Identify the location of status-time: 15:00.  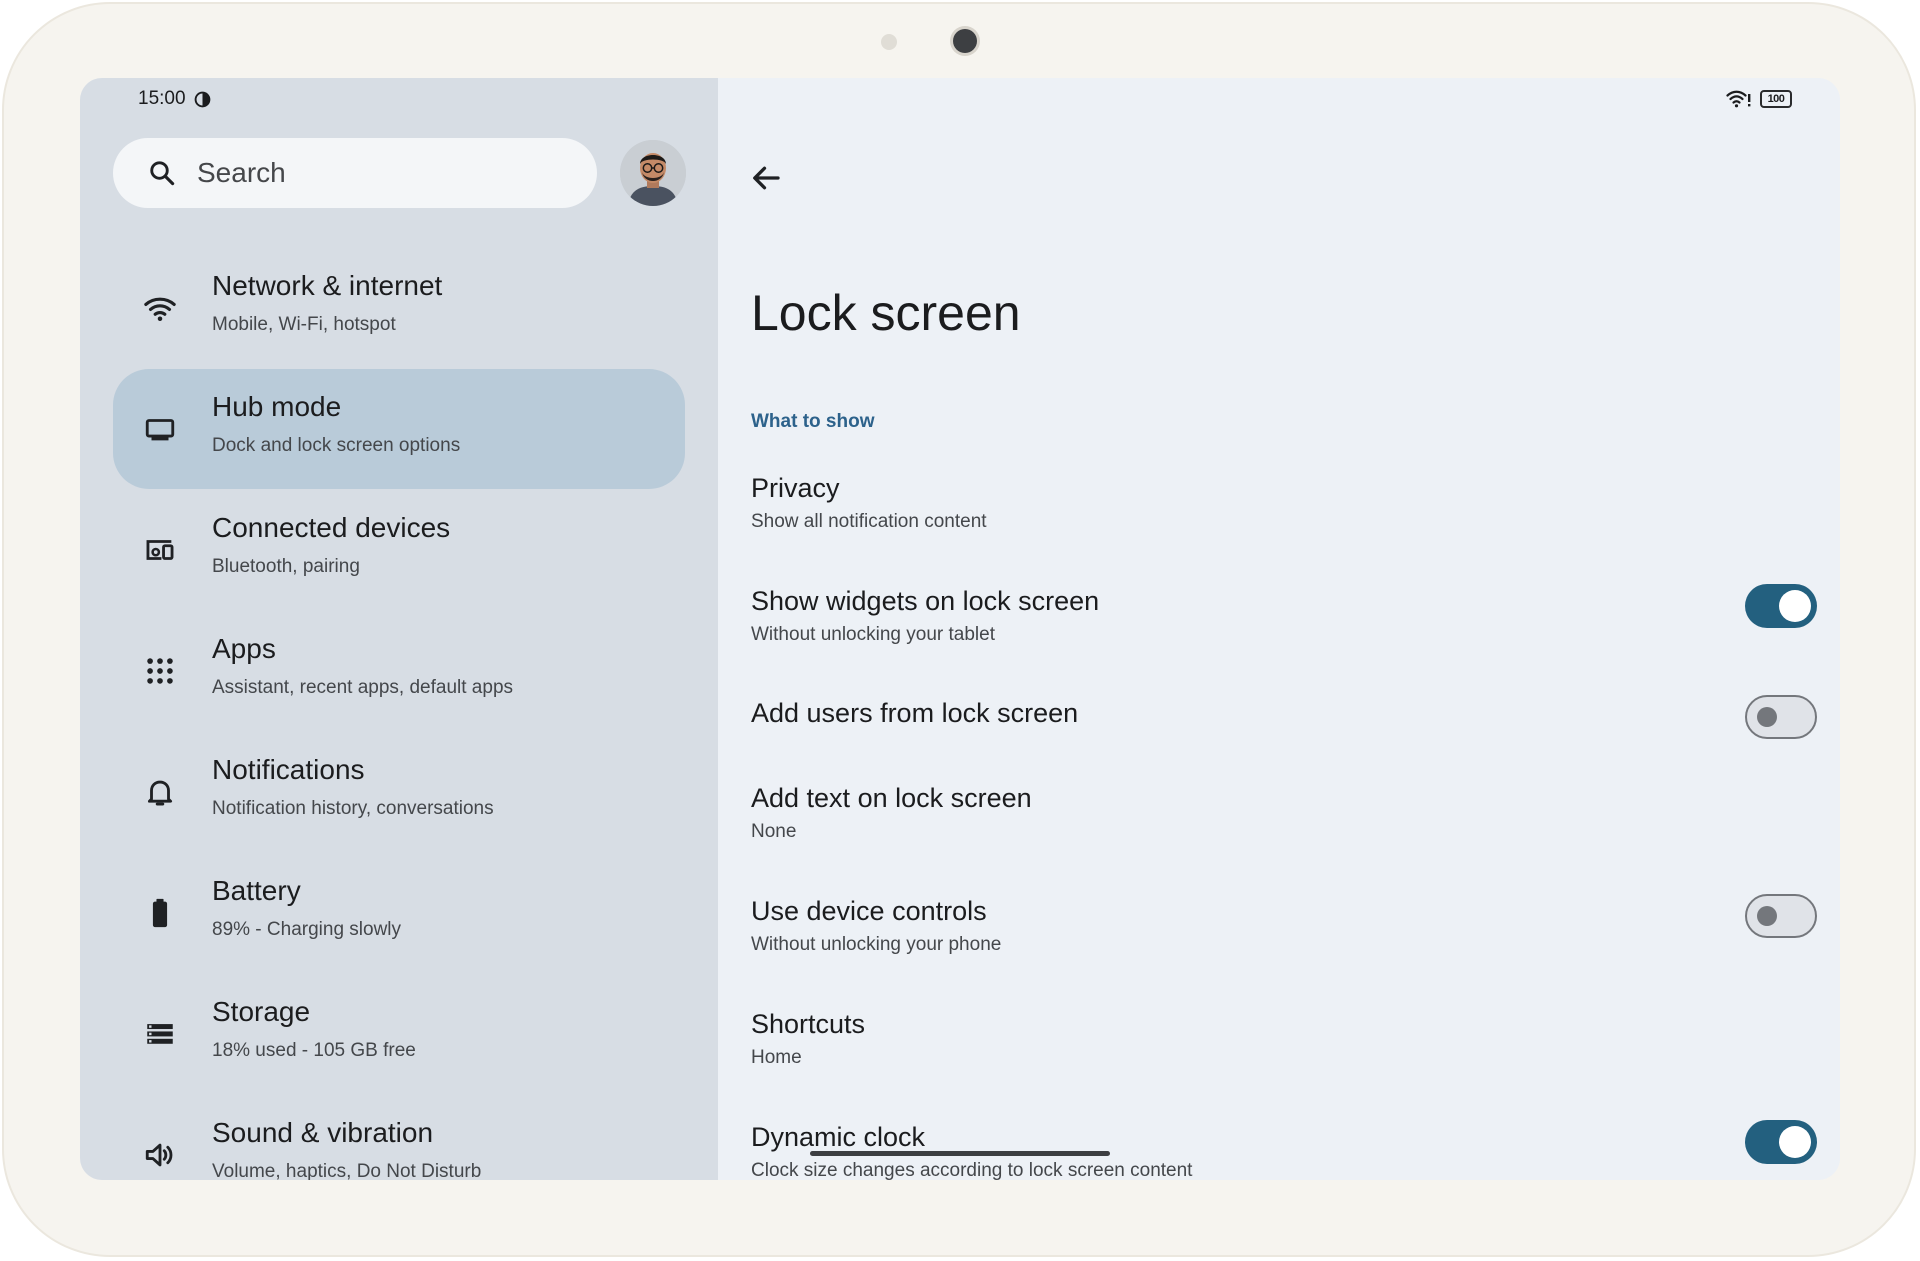
(174, 99).